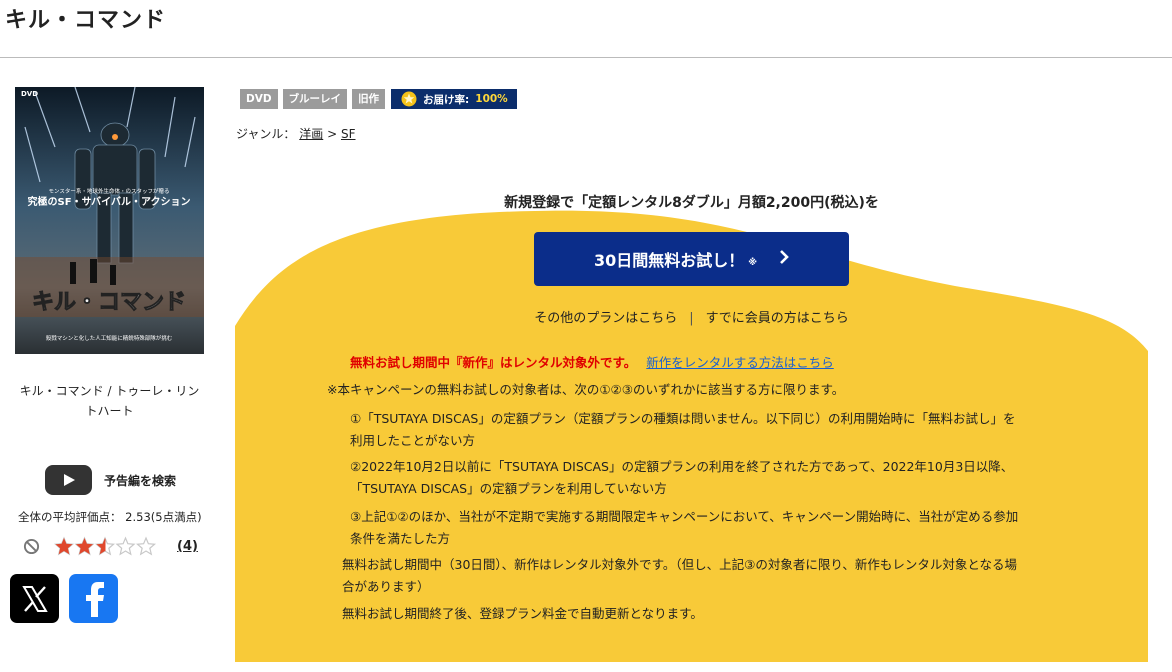 This screenshot has height=672, width=1172. I want to click on new-release-rental-link: 新作をレンタルする方法はこちら, so click(740, 362).